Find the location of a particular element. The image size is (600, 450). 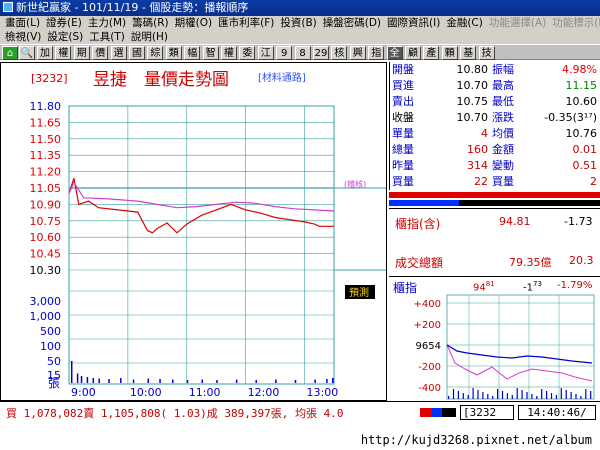

toolbar-button-1: 權 is located at coordinates (63, 53).